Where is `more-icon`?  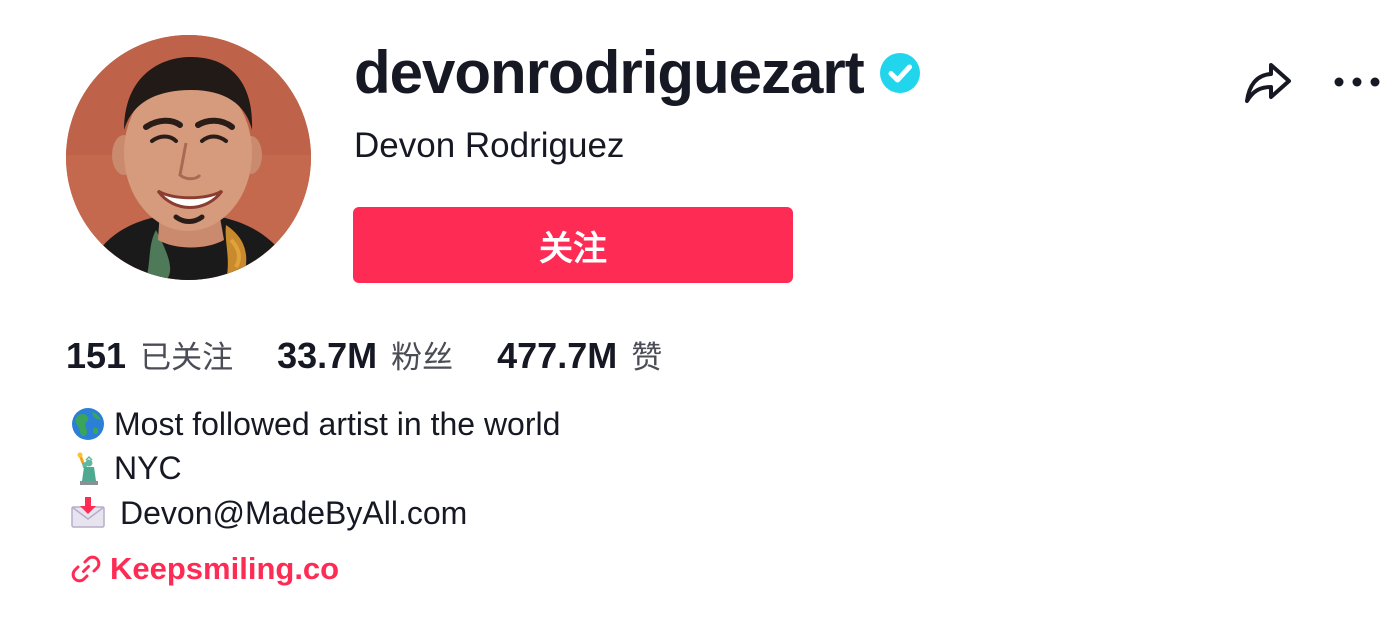
more-icon is located at coordinates (1357, 82).